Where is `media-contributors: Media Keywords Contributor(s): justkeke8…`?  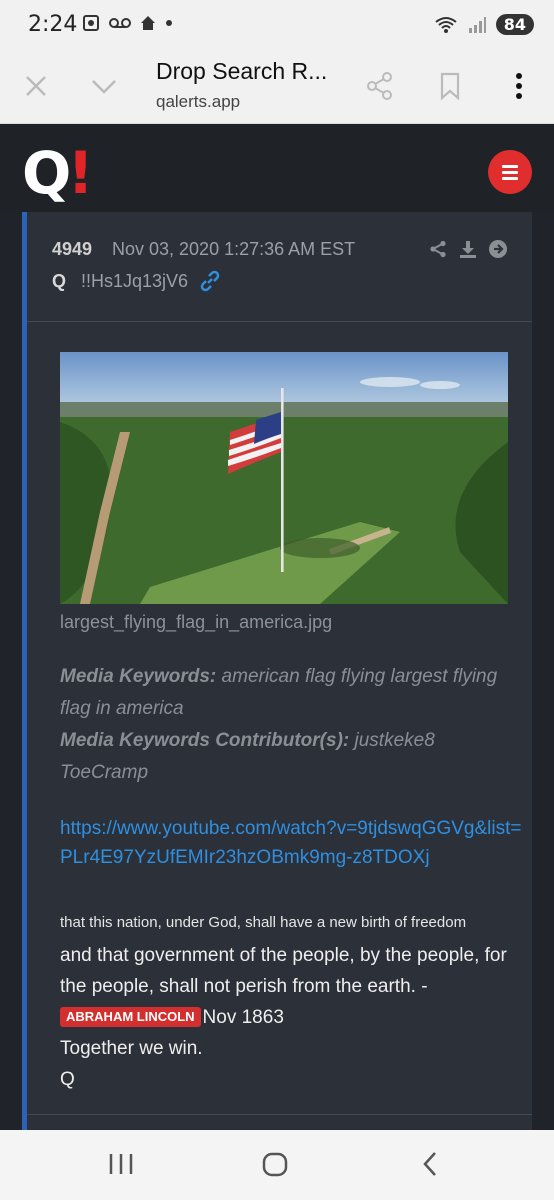
media-contributors: Media Keywords Contributor(s): justkeke8… is located at coordinates (290, 757).